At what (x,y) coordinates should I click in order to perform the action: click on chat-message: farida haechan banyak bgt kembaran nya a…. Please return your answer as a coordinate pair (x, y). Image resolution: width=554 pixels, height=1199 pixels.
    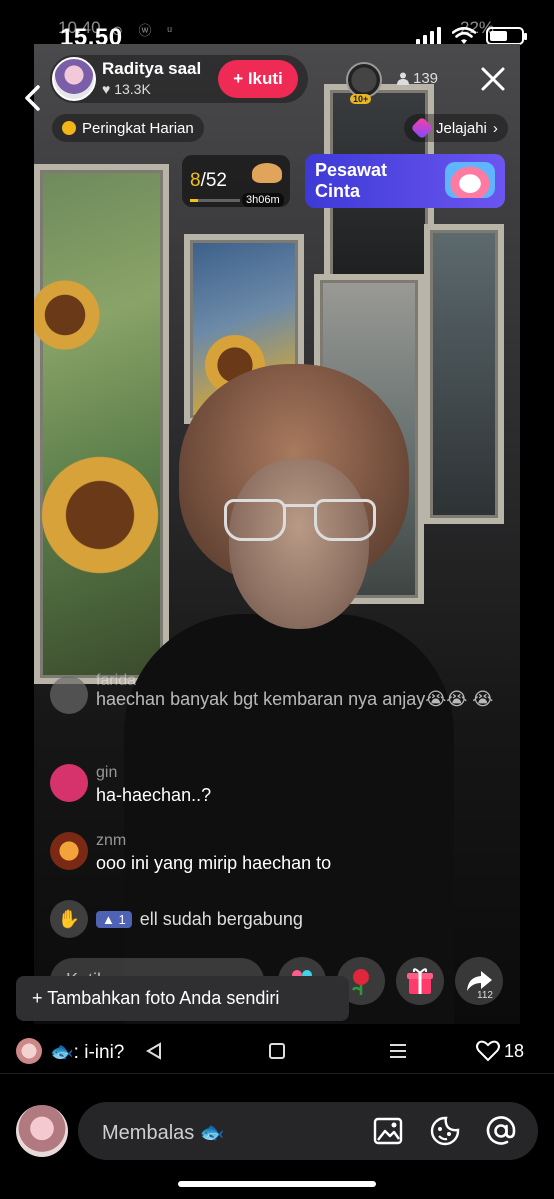
    Looking at the image, I should click on (283, 693).